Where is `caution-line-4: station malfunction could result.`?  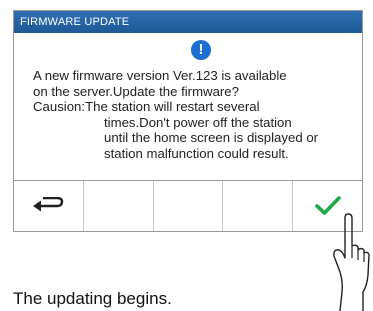
caution-line-4: station malfunction could result. is located at coordinates (196, 153).